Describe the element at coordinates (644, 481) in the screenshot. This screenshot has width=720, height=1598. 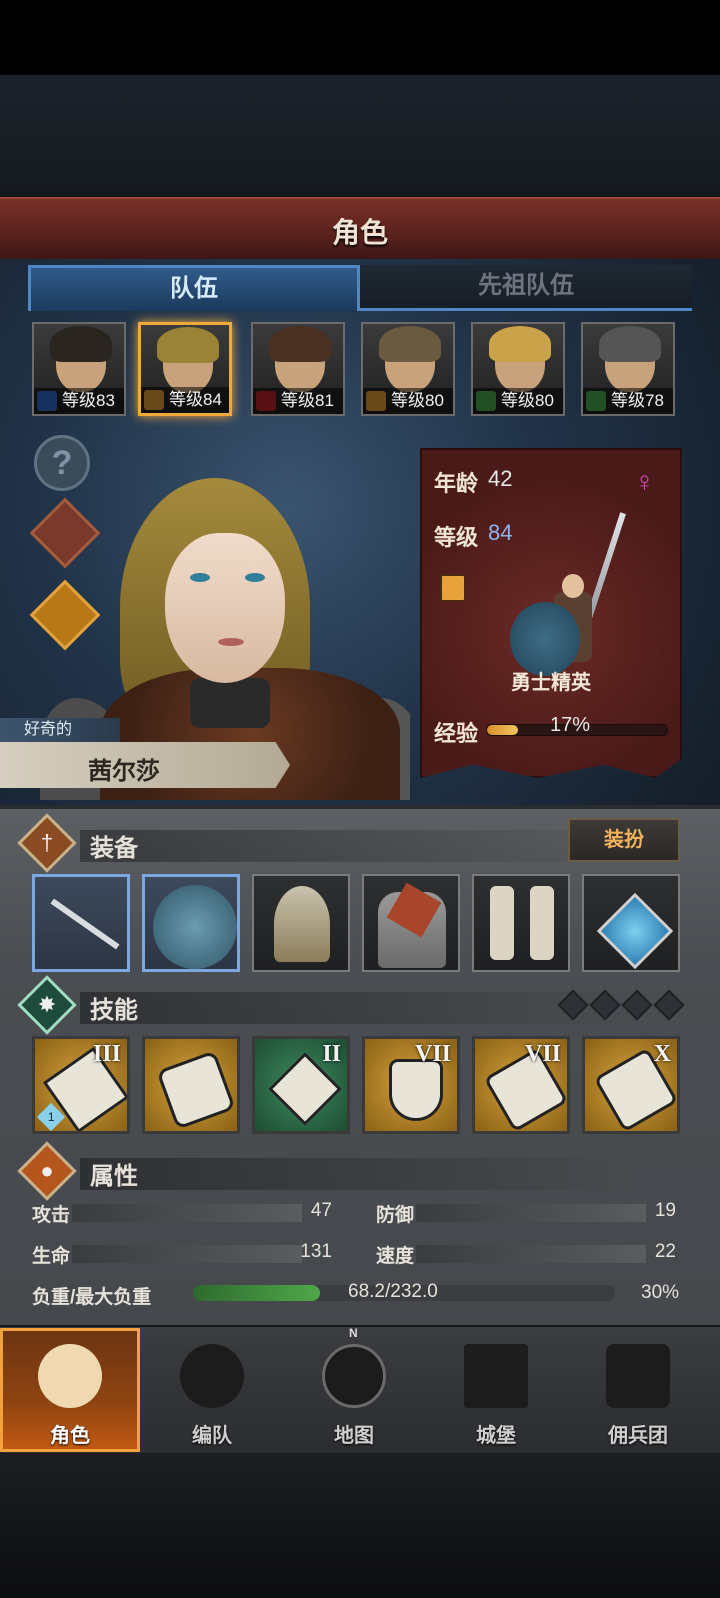
I see `female-gender-icon: ♀` at that location.